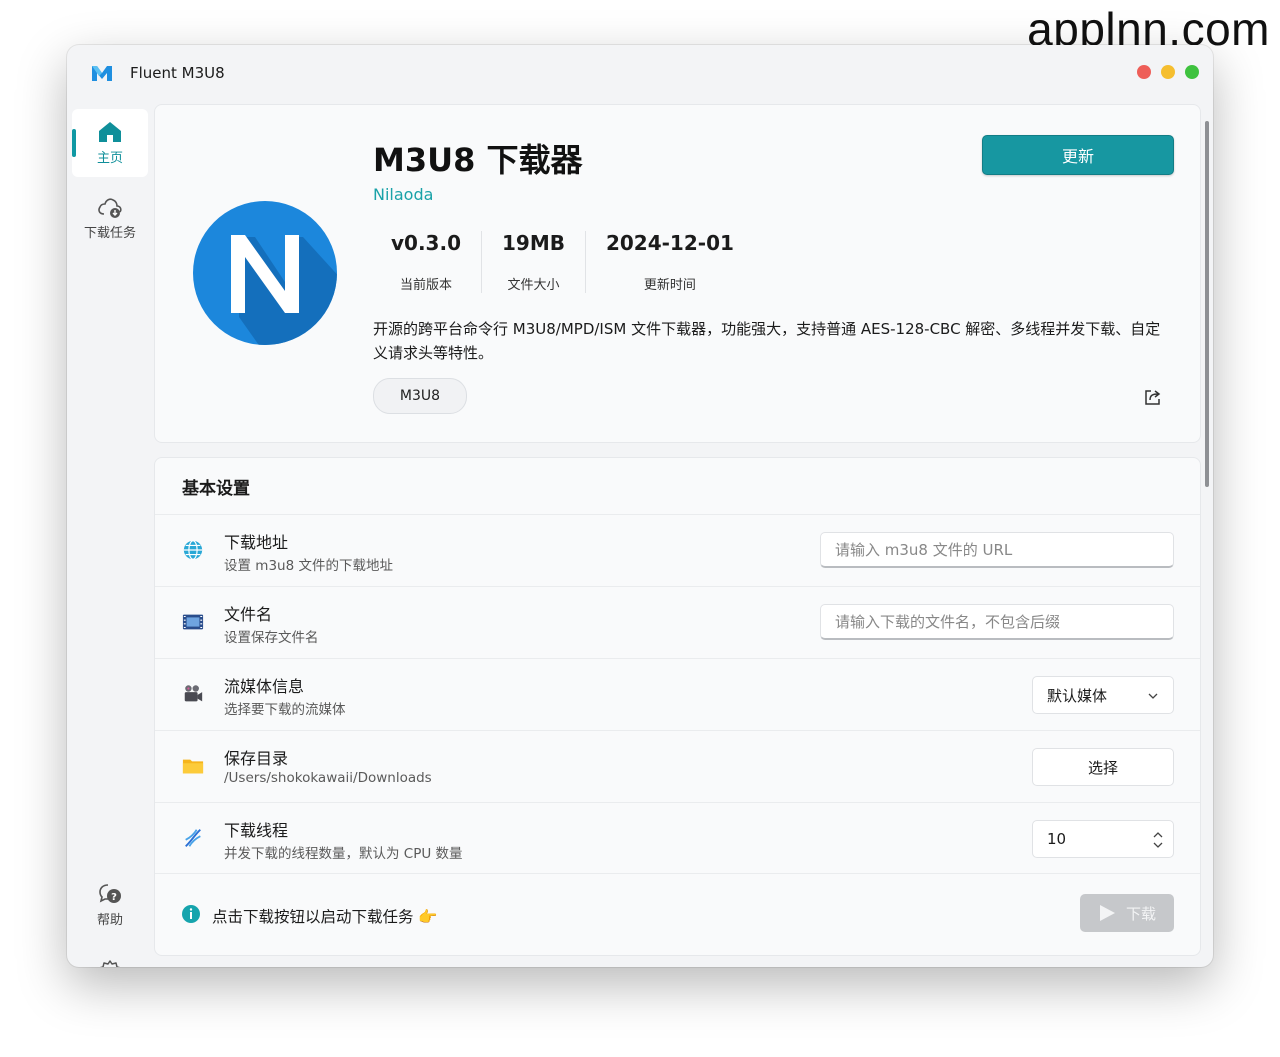 The image size is (1280, 1057). Describe the element at coordinates (1077, 695) in the screenshot. I see `select-value: 默认媒体` at that location.